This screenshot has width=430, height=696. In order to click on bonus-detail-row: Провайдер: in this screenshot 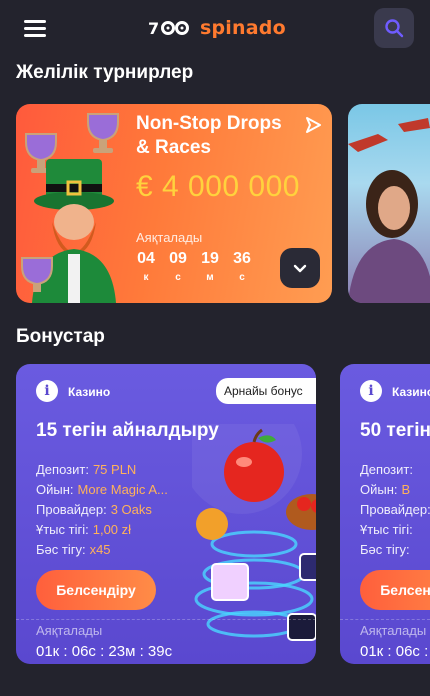, I will do `click(395, 509)`.